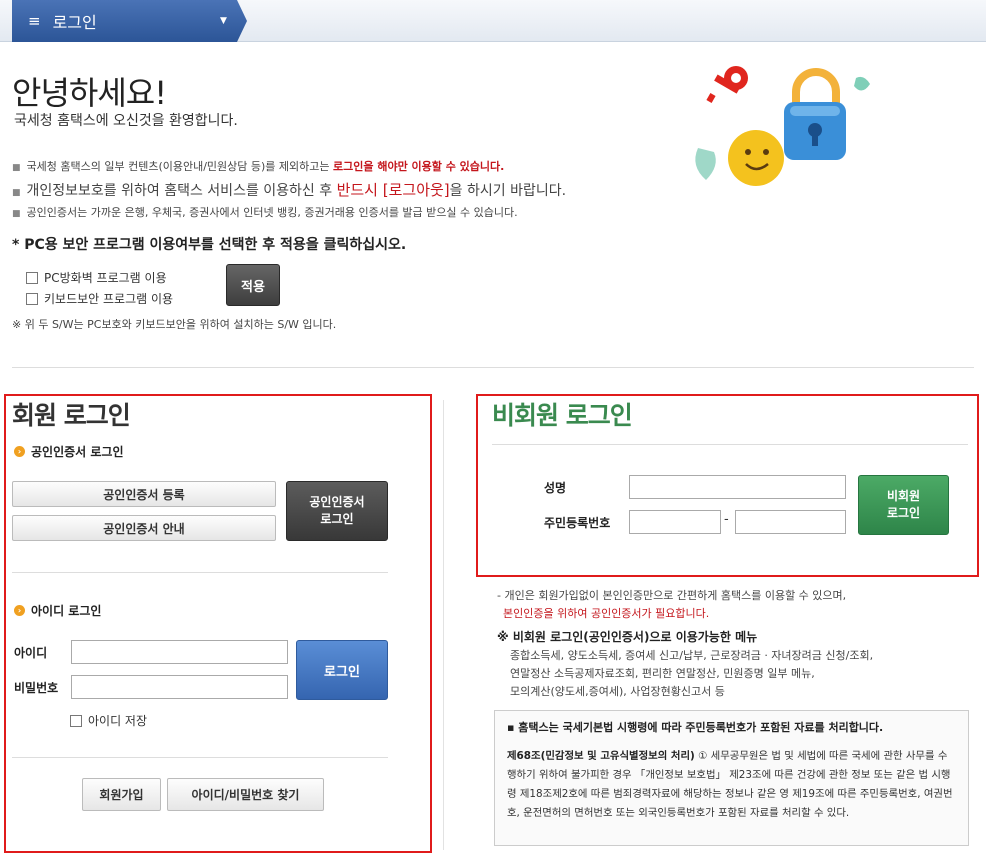 The width and height of the screenshot is (986, 864). Describe the element at coordinates (627, 637) in the screenshot. I see `nonmember-menu-title: ※ 비회원 로그인(공인인증서)으로 이용가능한 메뉴` at that location.